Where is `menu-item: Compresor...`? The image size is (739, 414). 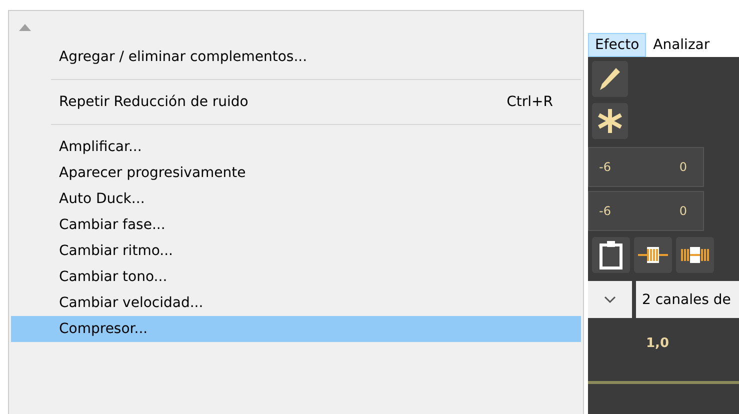 menu-item: Compresor... is located at coordinates (296, 329).